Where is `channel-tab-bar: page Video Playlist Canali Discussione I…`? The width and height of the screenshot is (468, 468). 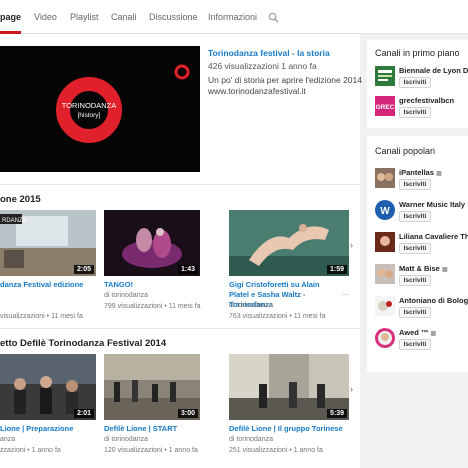
channel-tab-bar: page Video Playlist Canali Discussione I… is located at coordinates (234, 17).